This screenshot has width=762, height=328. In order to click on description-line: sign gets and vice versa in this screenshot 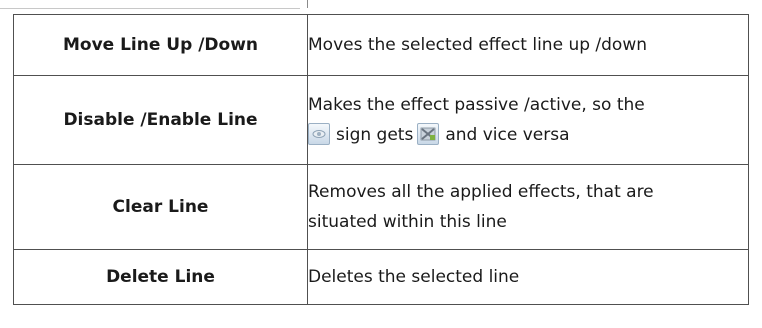, I will do `click(528, 135)`.